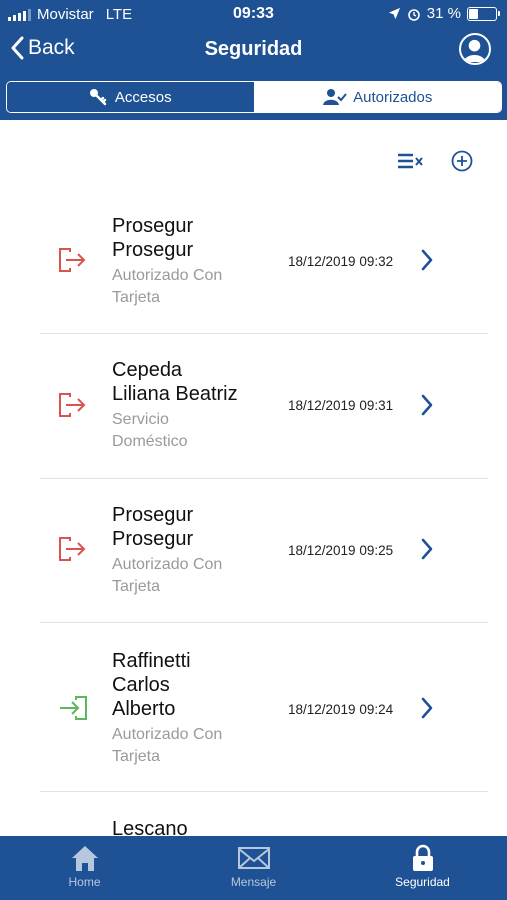 The width and height of the screenshot is (507, 900). What do you see at coordinates (84, 882) in the screenshot?
I see `tab-home-label: Home` at bounding box center [84, 882].